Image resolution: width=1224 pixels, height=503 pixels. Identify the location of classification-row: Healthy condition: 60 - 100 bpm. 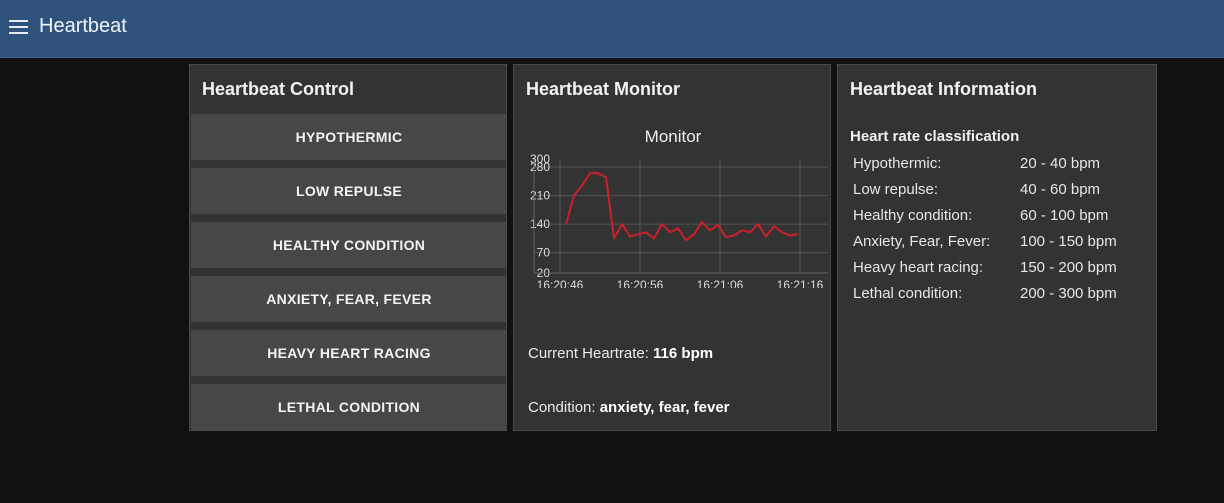
(1003, 218).